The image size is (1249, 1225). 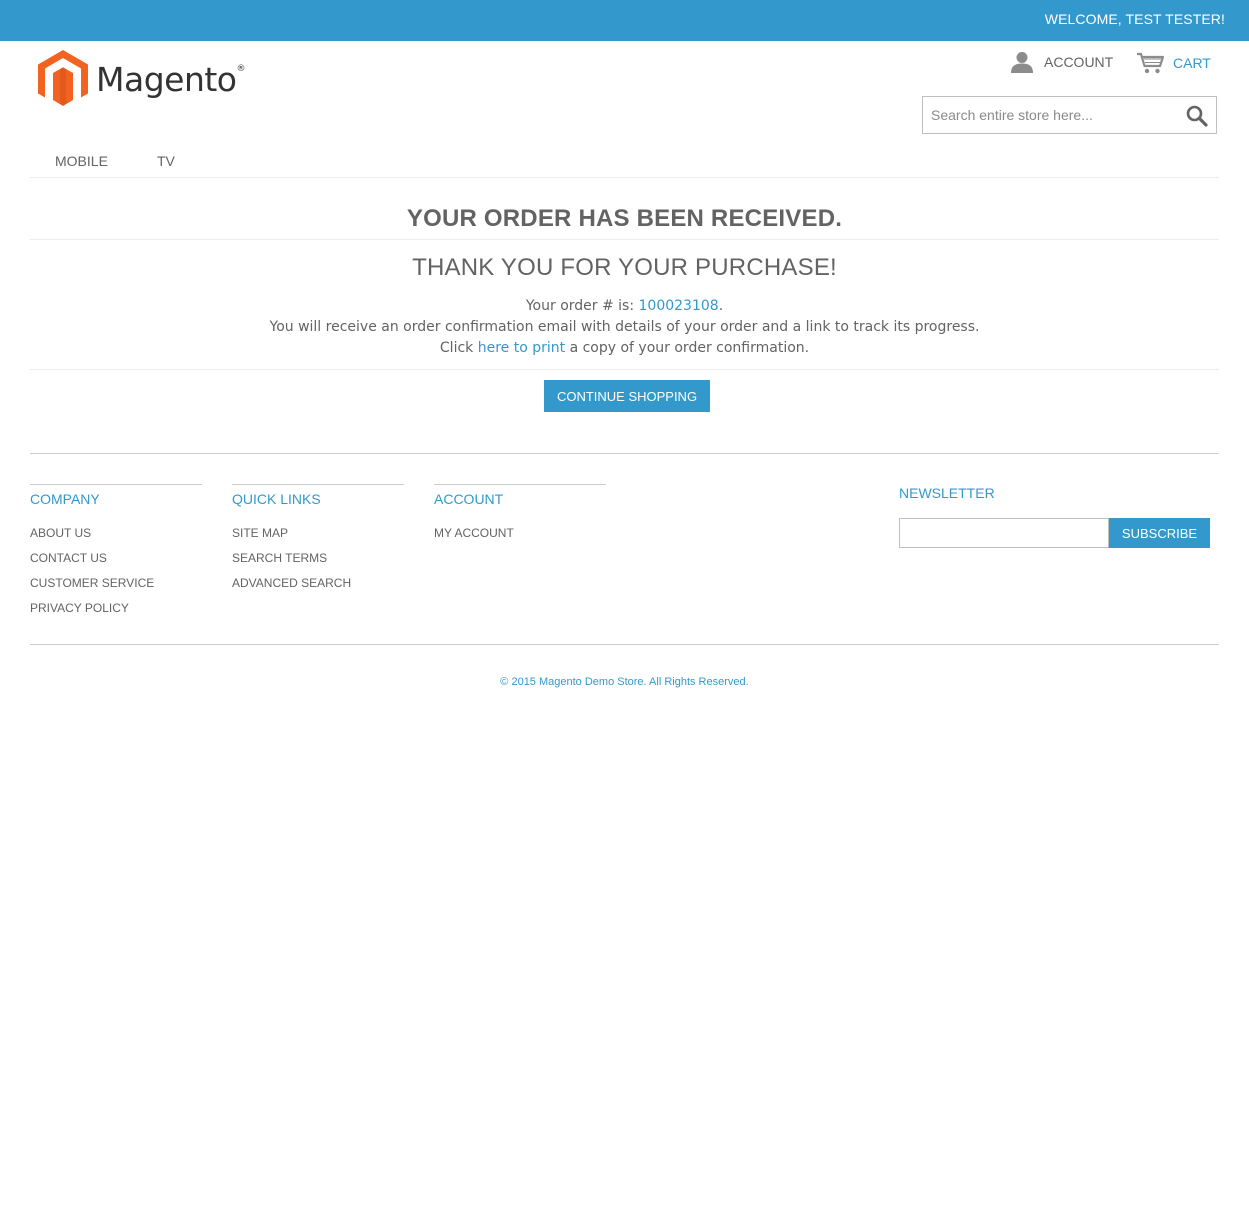 I want to click on nav-item-tv: TV, so click(x=166, y=161).